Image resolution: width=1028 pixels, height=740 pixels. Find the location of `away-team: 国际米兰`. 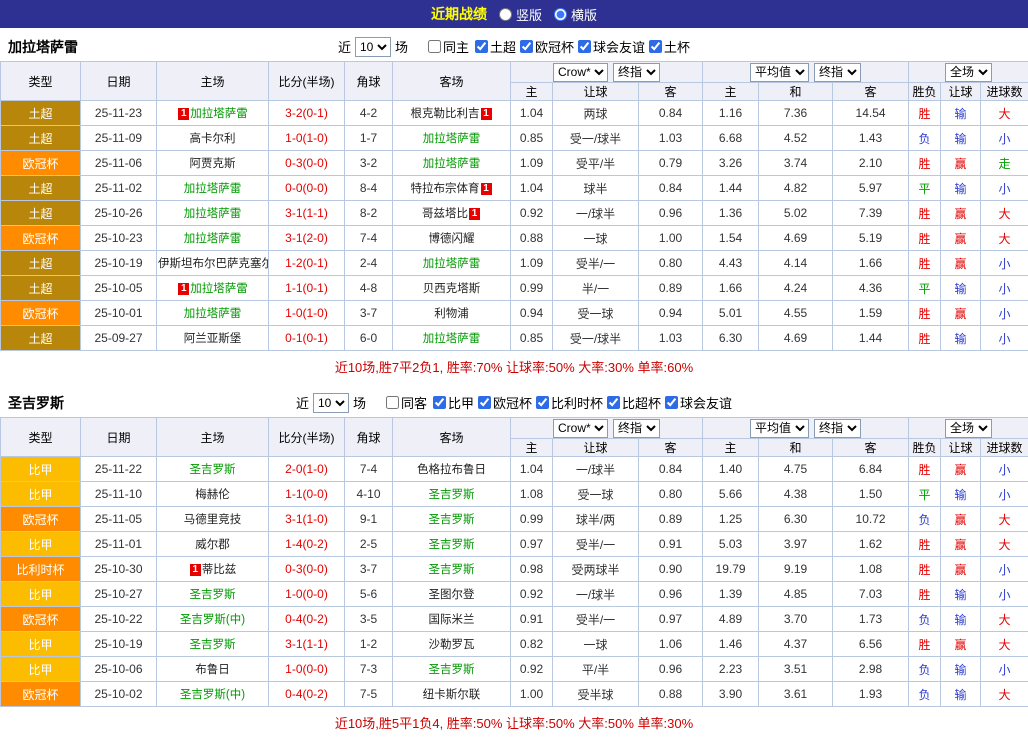

away-team: 国际米兰 is located at coordinates (452, 619).